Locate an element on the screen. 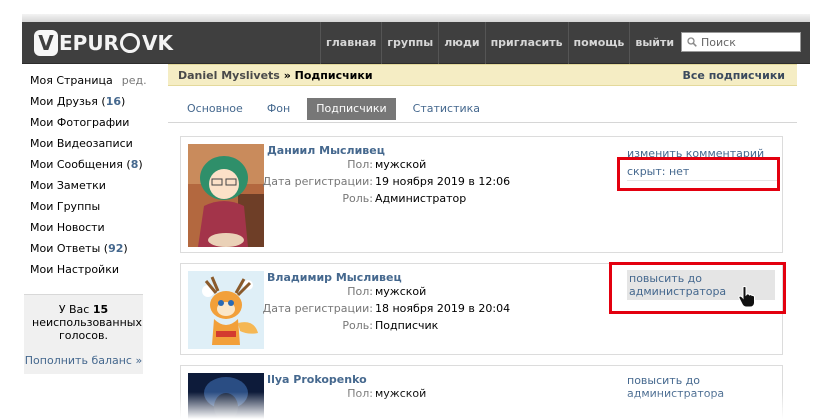 The image size is (835, 419). votes-prefix: У Вас is located at coordinates (74, 309).